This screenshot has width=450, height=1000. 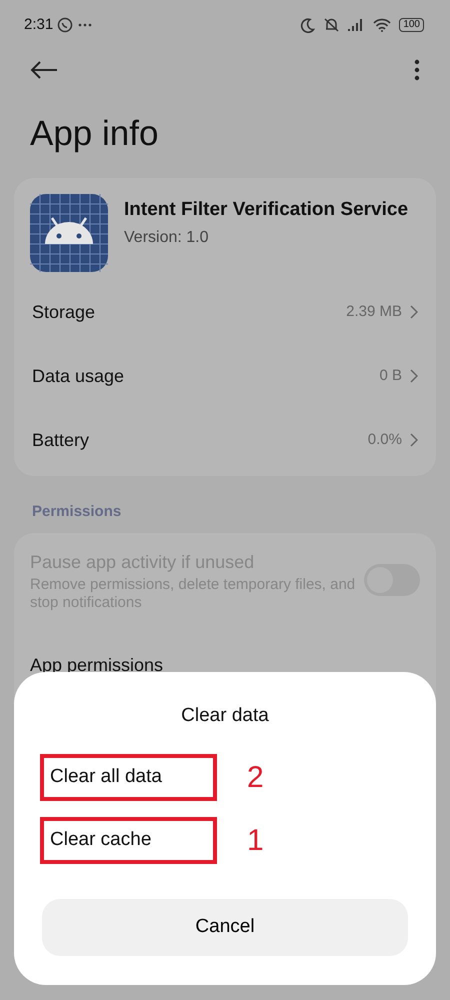 I want to click on app-icon, so click(x=69, y=233).